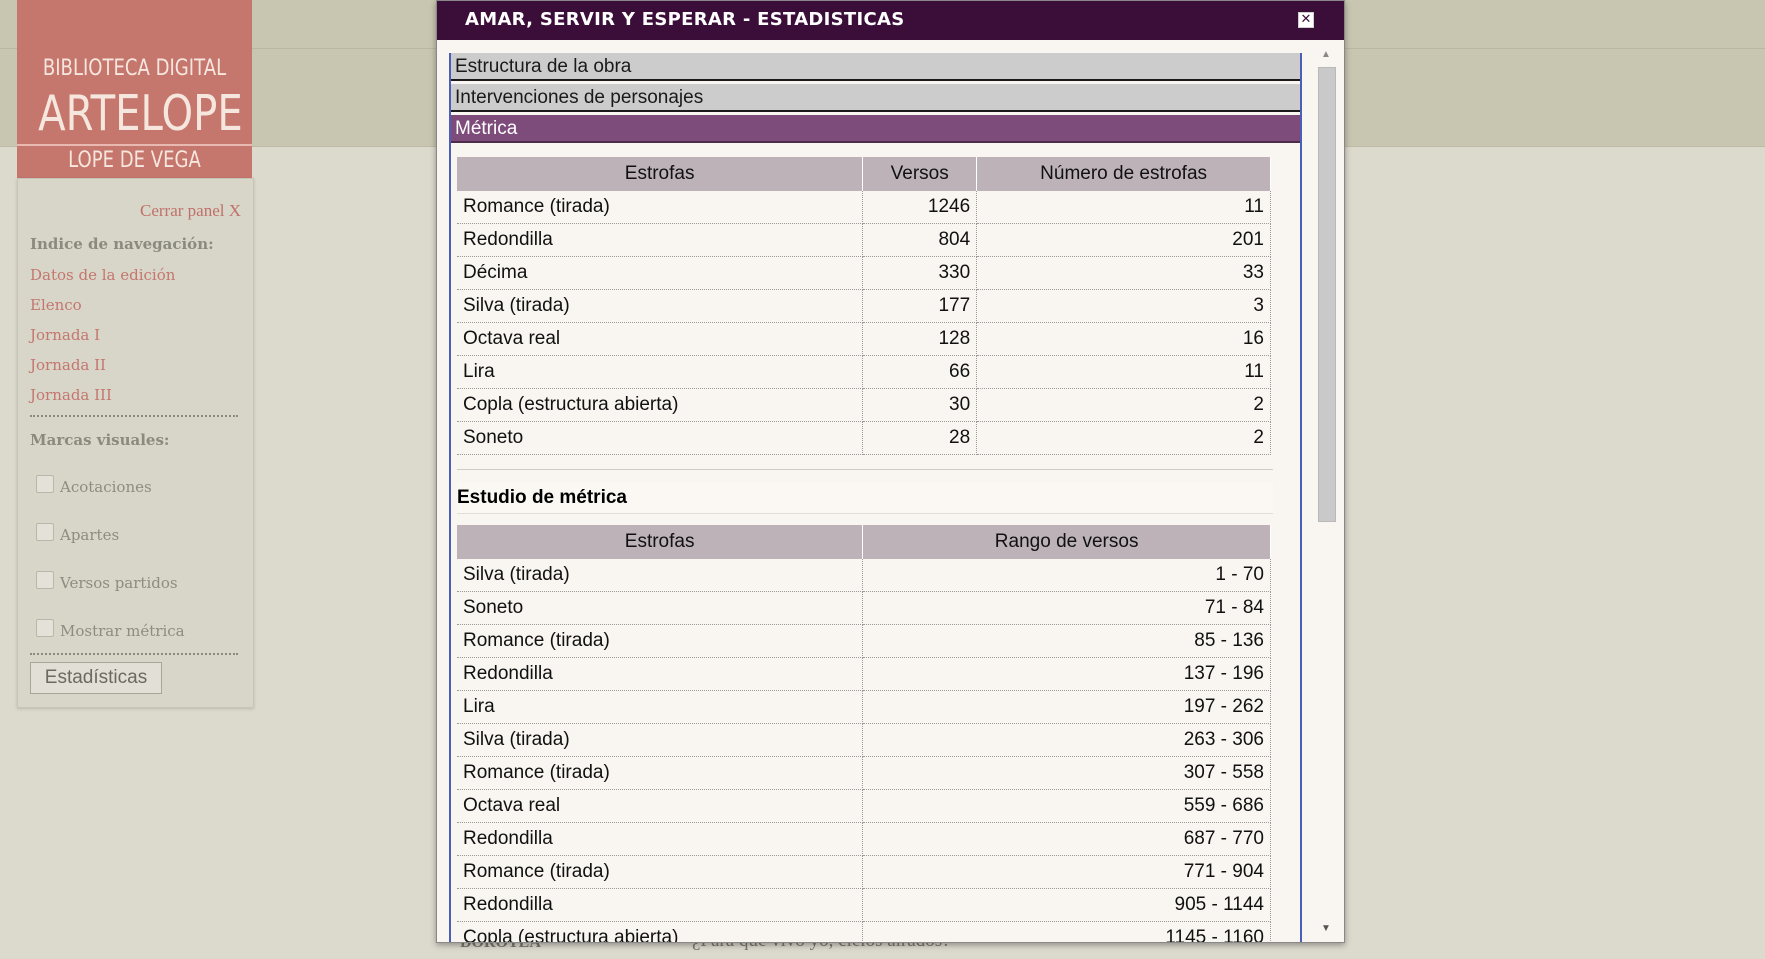 Image resolution: width=1765 pixels, height=959 pixels. What do you see at coordinates (660, 273) in the screenshot?
I see `table-cell: Décima` at bounding box center [660, 273].